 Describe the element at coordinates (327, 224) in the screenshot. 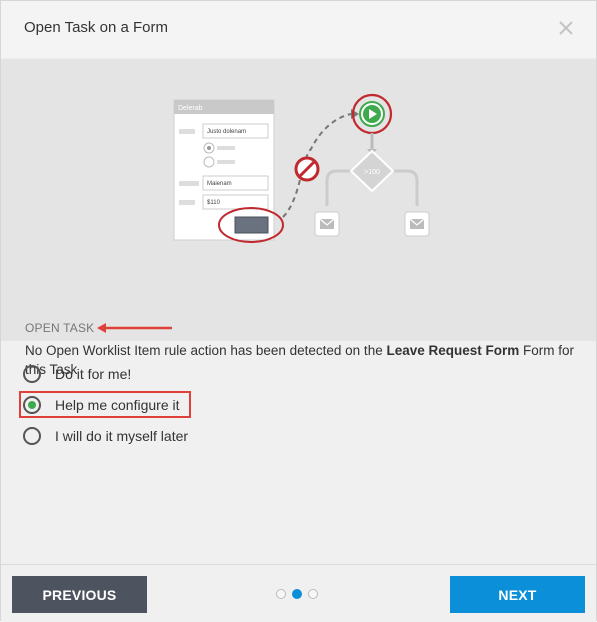

I see `email-node-left-icon` at that location.